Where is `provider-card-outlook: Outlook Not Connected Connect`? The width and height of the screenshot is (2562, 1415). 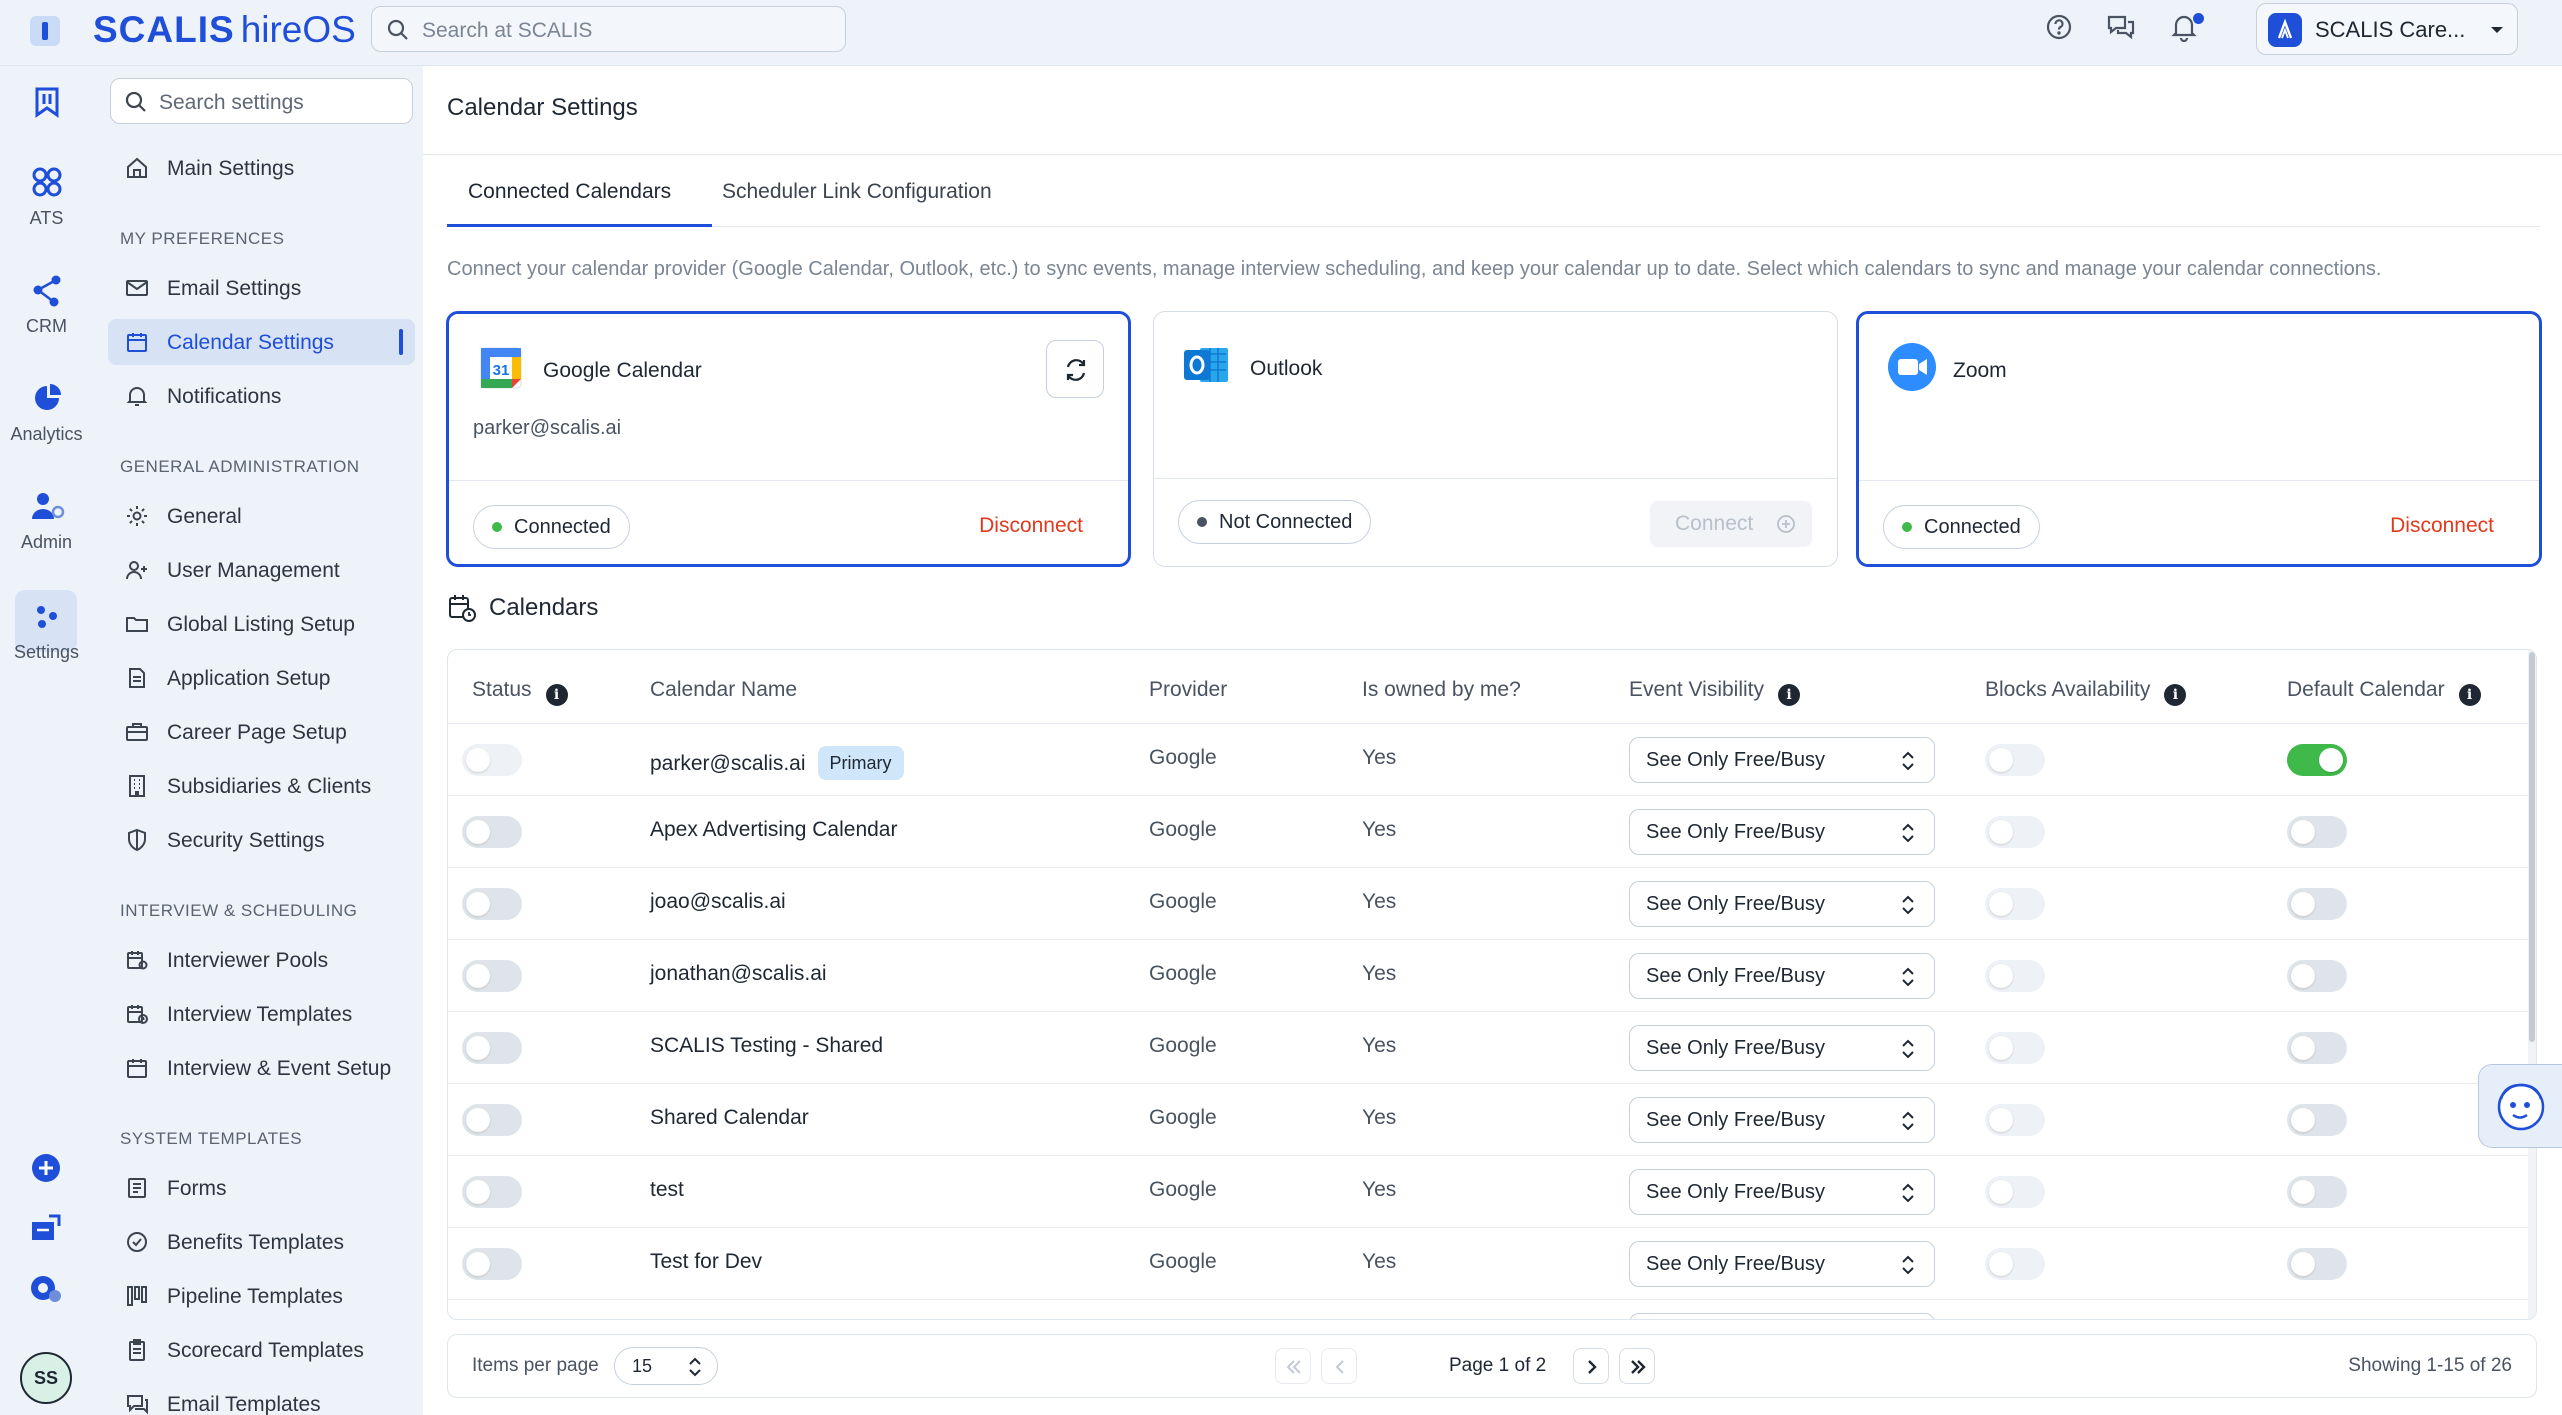
provider-card-outlook: Outlook Not Connected Connect is located at coordinates (1495, 439).